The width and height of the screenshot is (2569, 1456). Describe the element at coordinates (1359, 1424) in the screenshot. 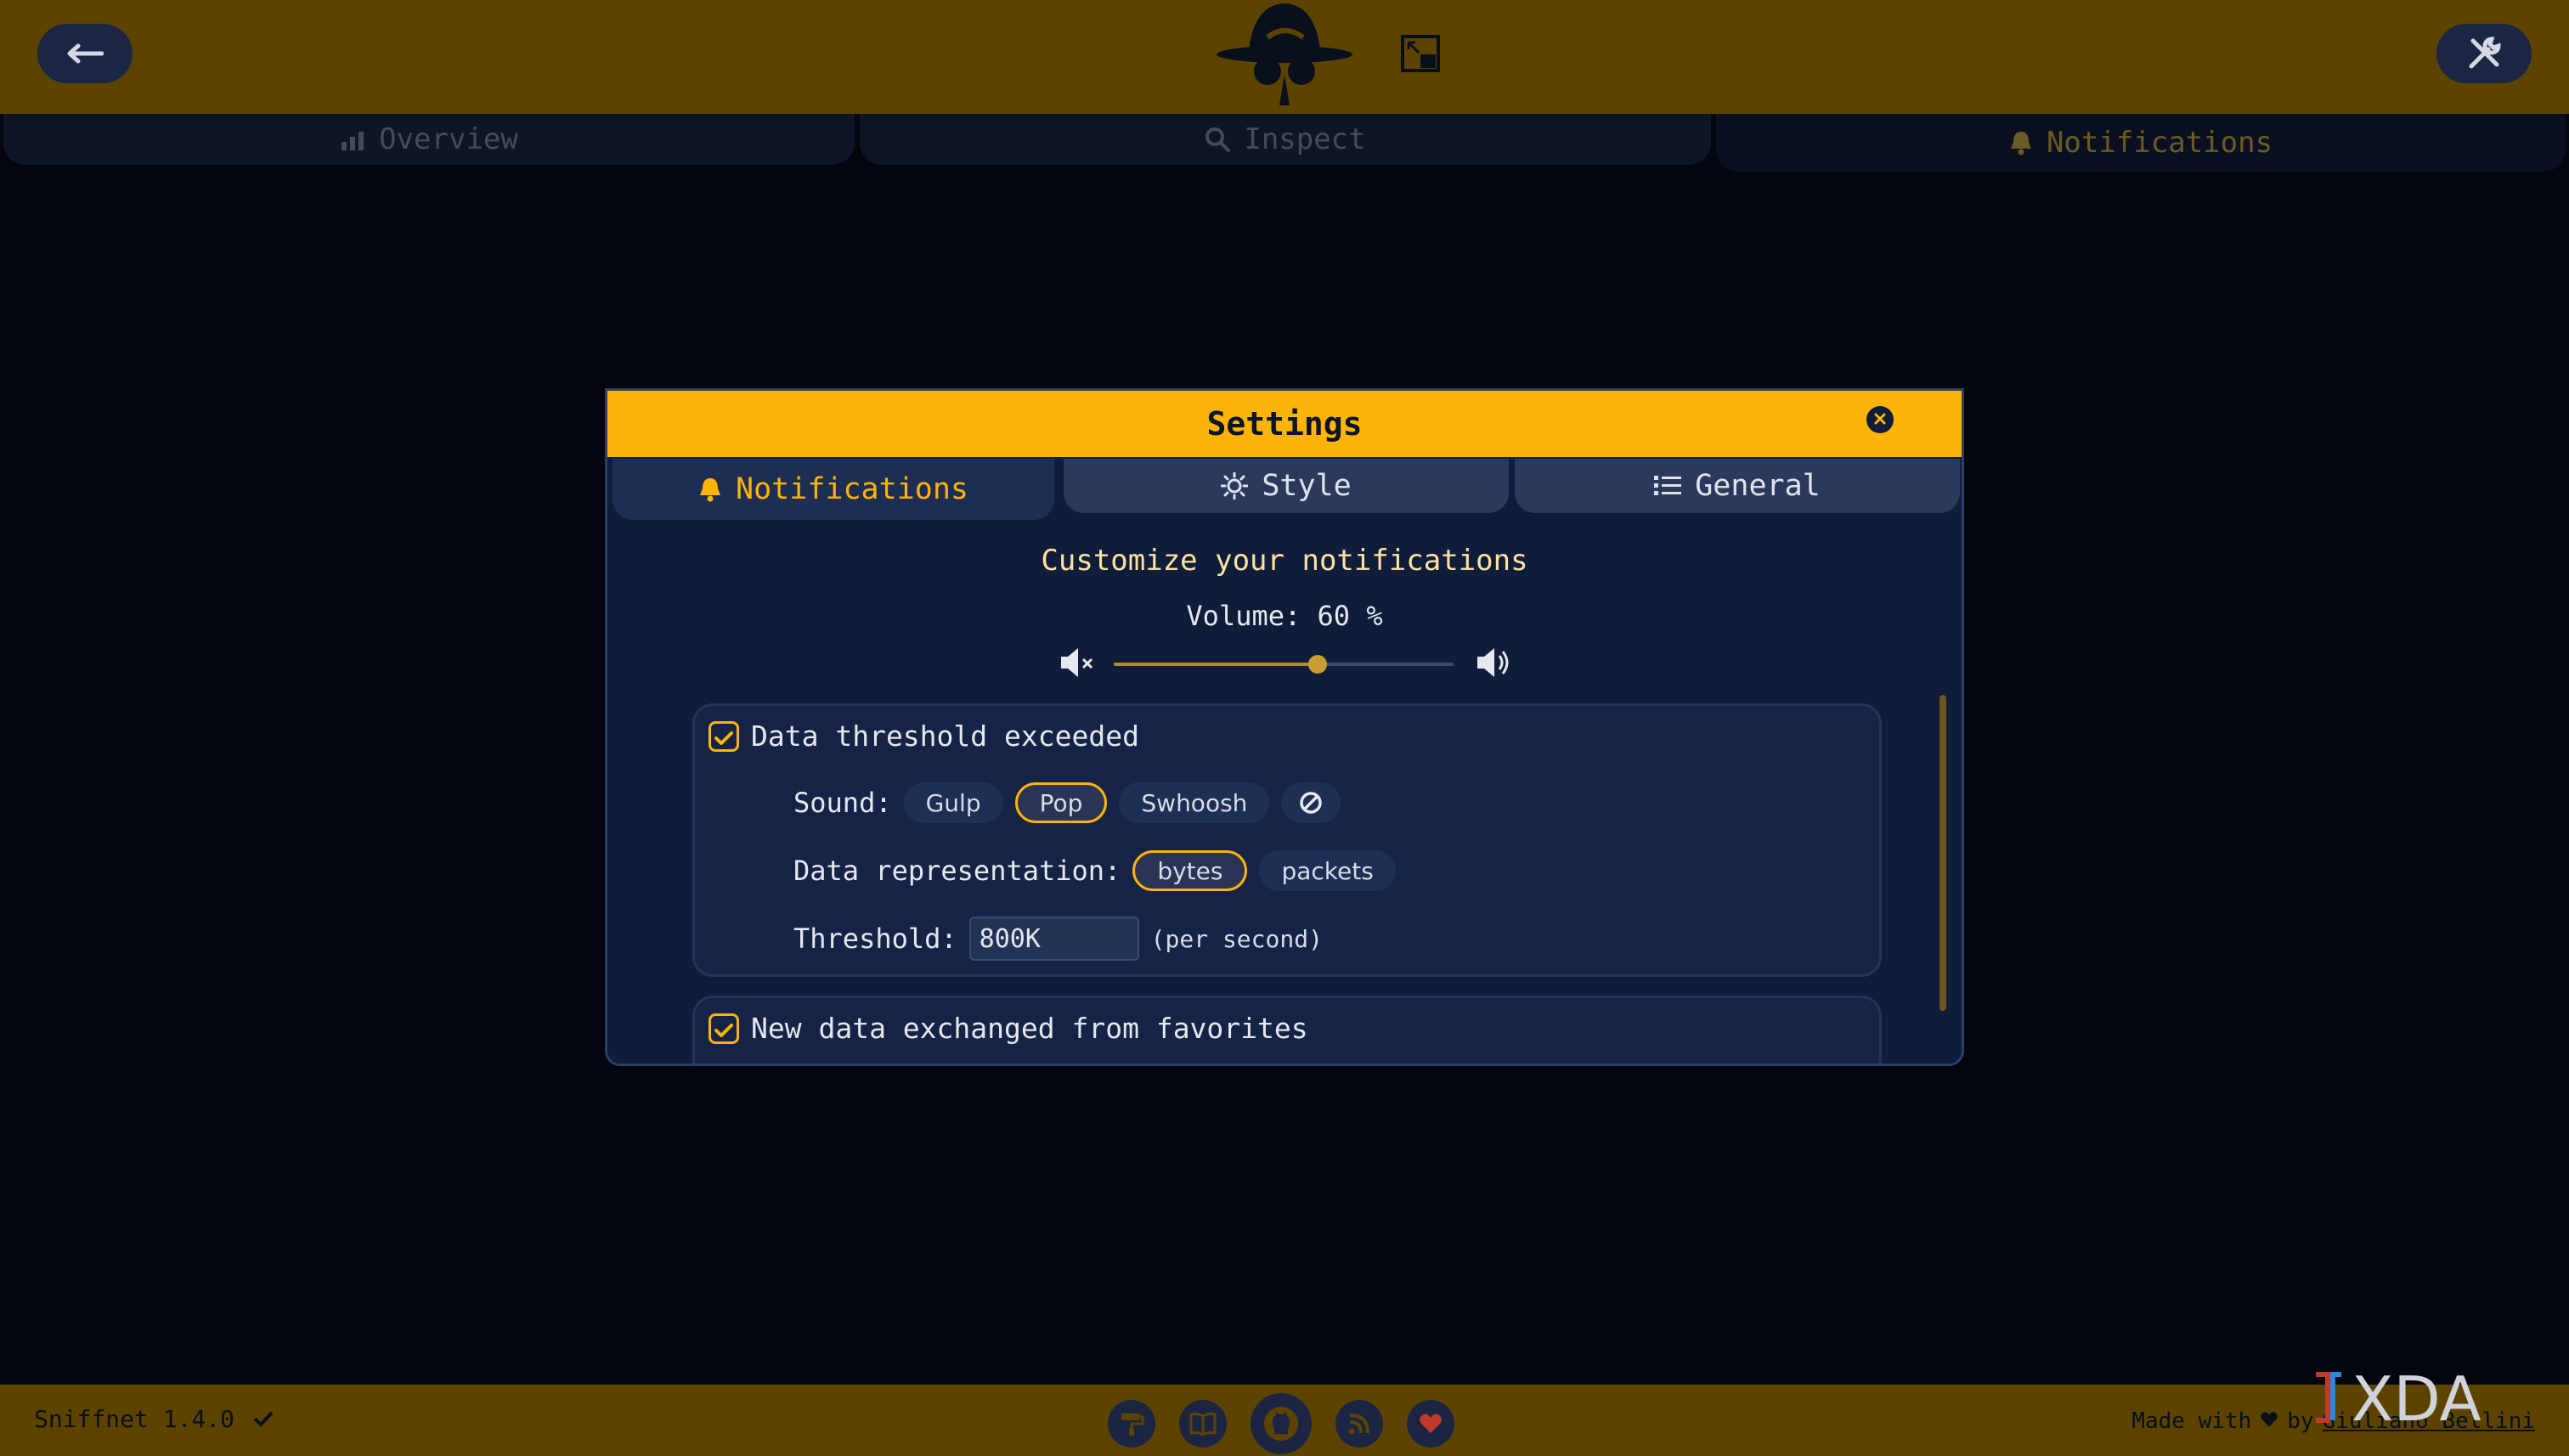

I see `rss-icon` at that location.